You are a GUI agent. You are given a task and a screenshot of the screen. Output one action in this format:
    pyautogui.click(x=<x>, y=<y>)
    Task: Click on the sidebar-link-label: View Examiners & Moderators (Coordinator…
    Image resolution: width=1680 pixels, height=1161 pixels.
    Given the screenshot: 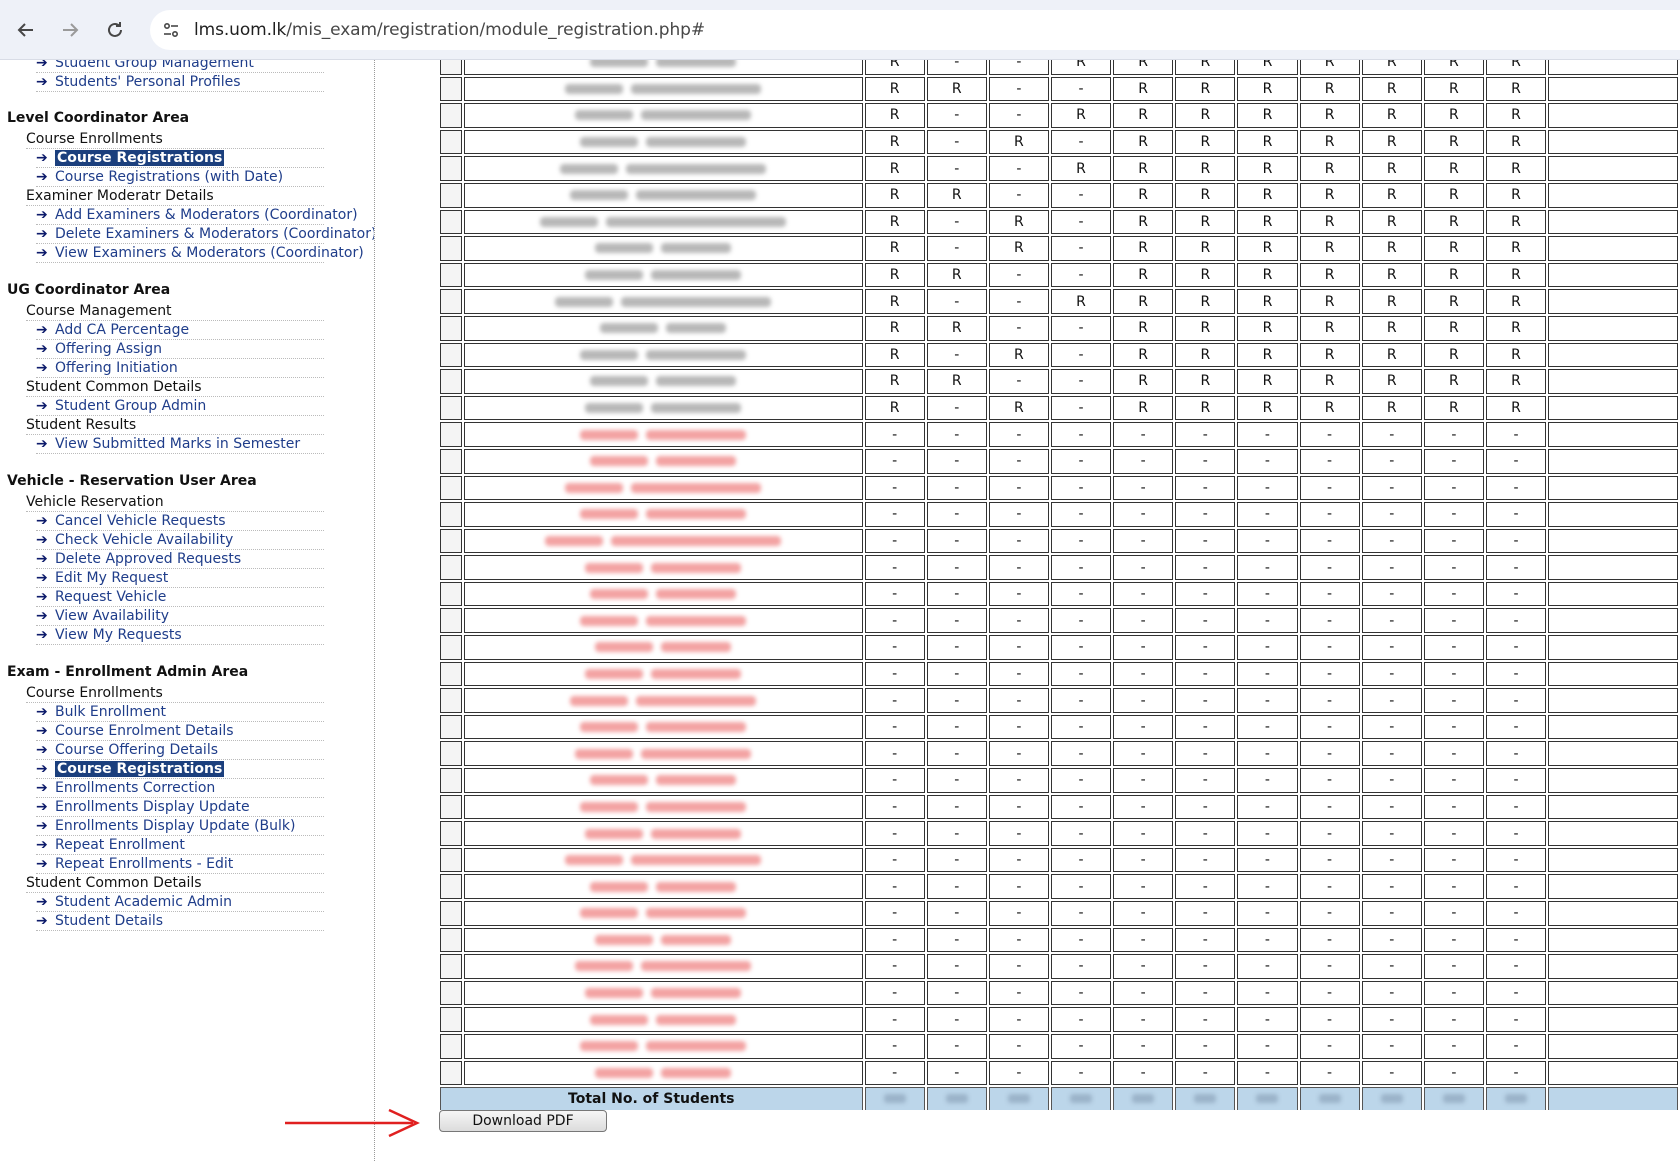 What is the action you would take?
    pyautogui.click(x=209, y=253)
    